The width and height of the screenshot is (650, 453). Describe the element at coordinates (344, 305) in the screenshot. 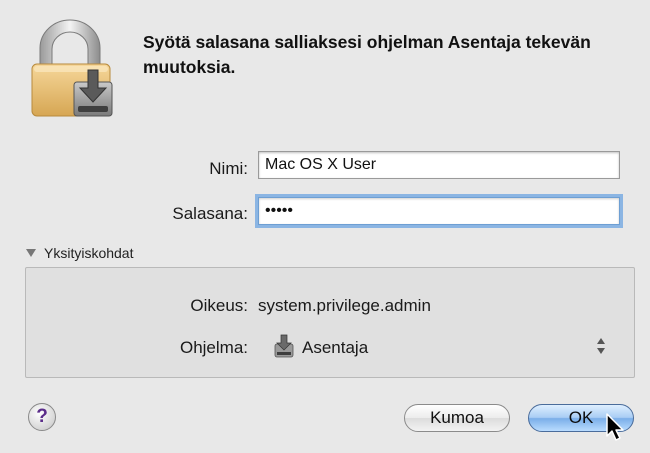

I see `right-value: system.privilege.admin` at that location.